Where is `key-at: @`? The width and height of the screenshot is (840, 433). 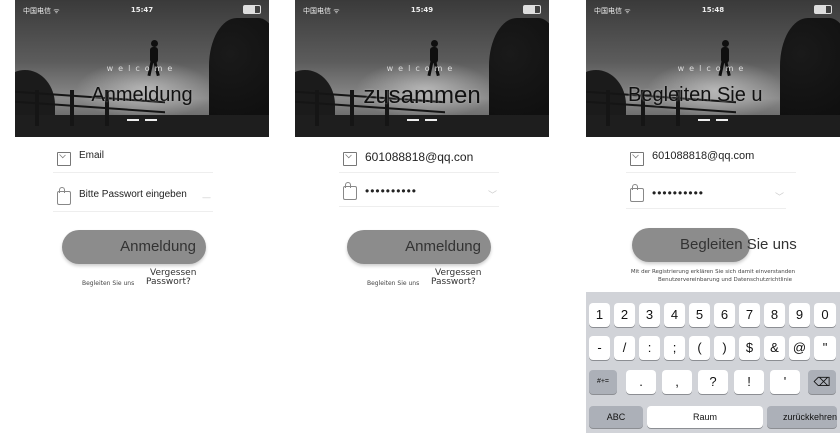
key-at: @ is located at coordinates (799, 348).